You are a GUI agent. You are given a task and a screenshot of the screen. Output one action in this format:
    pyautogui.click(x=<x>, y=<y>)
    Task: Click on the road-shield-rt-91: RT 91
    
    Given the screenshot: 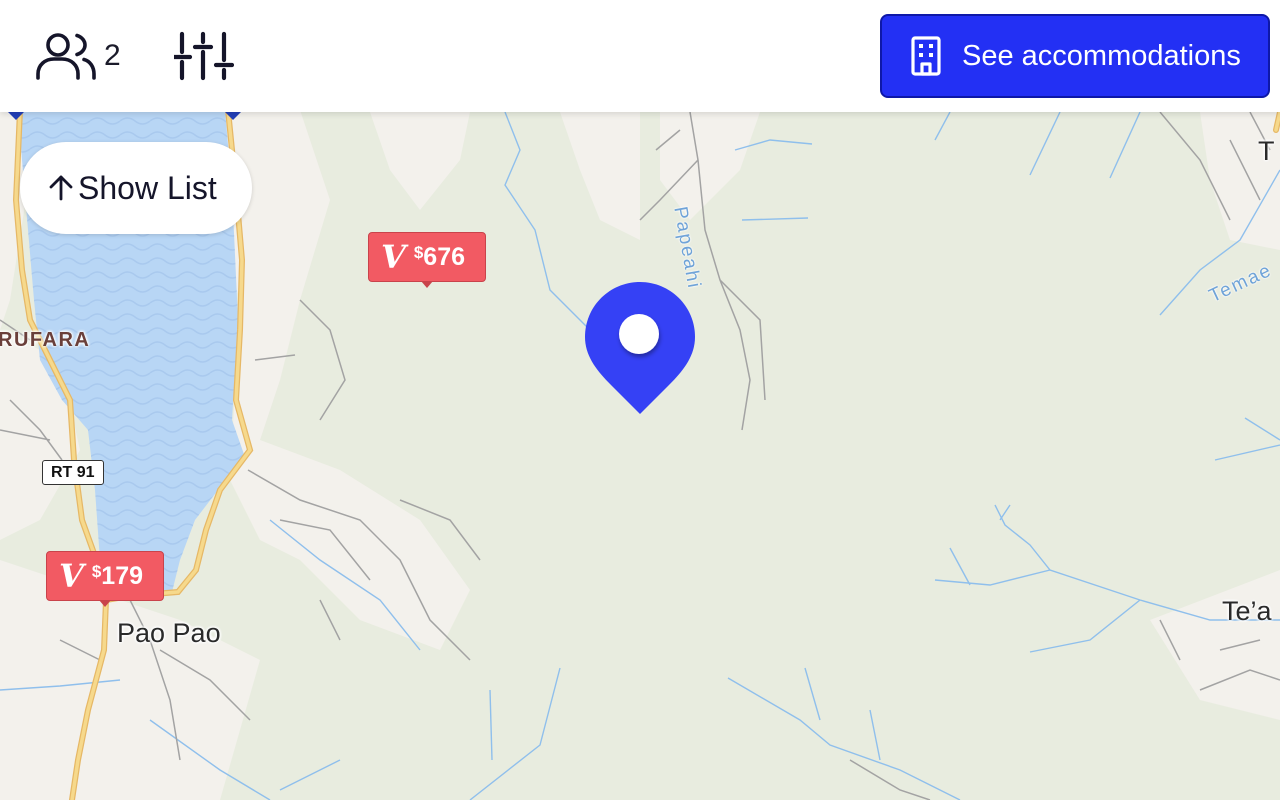 What is the action you would take?
    pyautogui.click(x=73, y=472)
    